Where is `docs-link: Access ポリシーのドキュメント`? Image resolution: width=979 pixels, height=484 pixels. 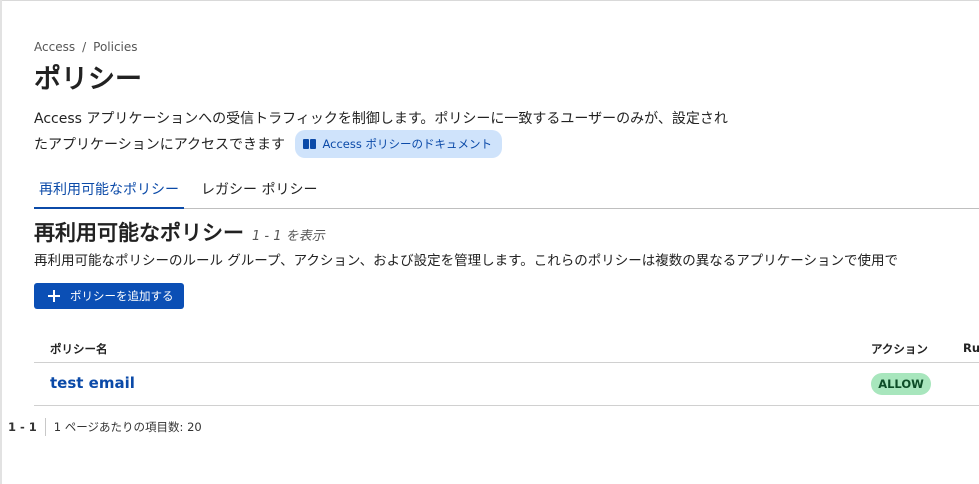 docs-link: Access ポリシーのドキュメント is located at coordinates (399, 144).